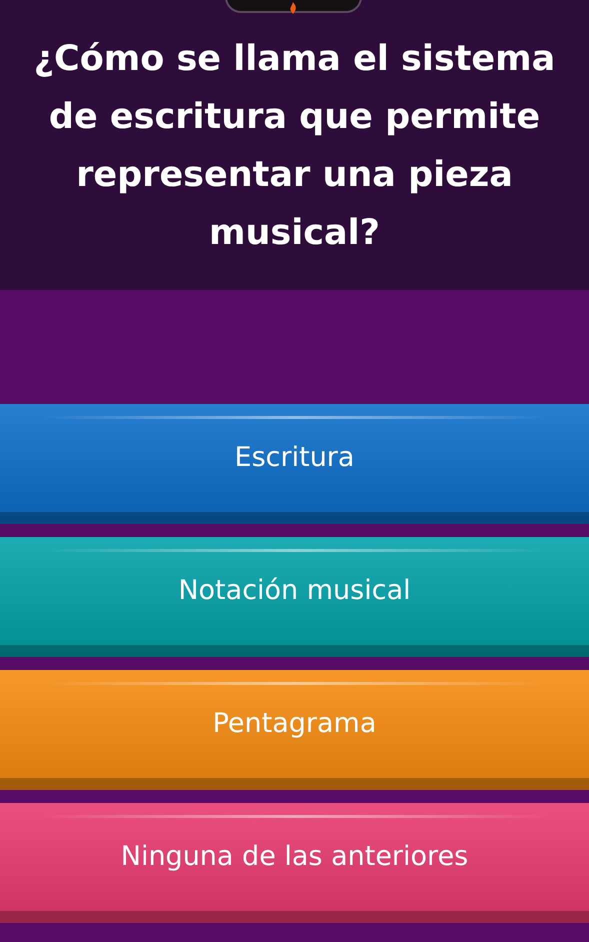 Image resolution: width=589 pixels, height=942 pixels. What do you see at coordinates (293, 8) in the screenshot?
I see `flame-icon` at bounding box center [293, 8].